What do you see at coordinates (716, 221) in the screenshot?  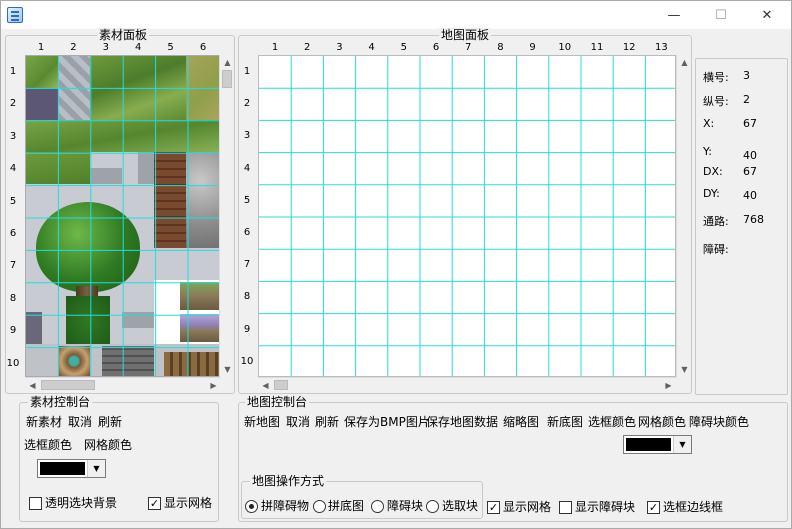 I see `road-label: 通路:` at bounding box center [716, 221].